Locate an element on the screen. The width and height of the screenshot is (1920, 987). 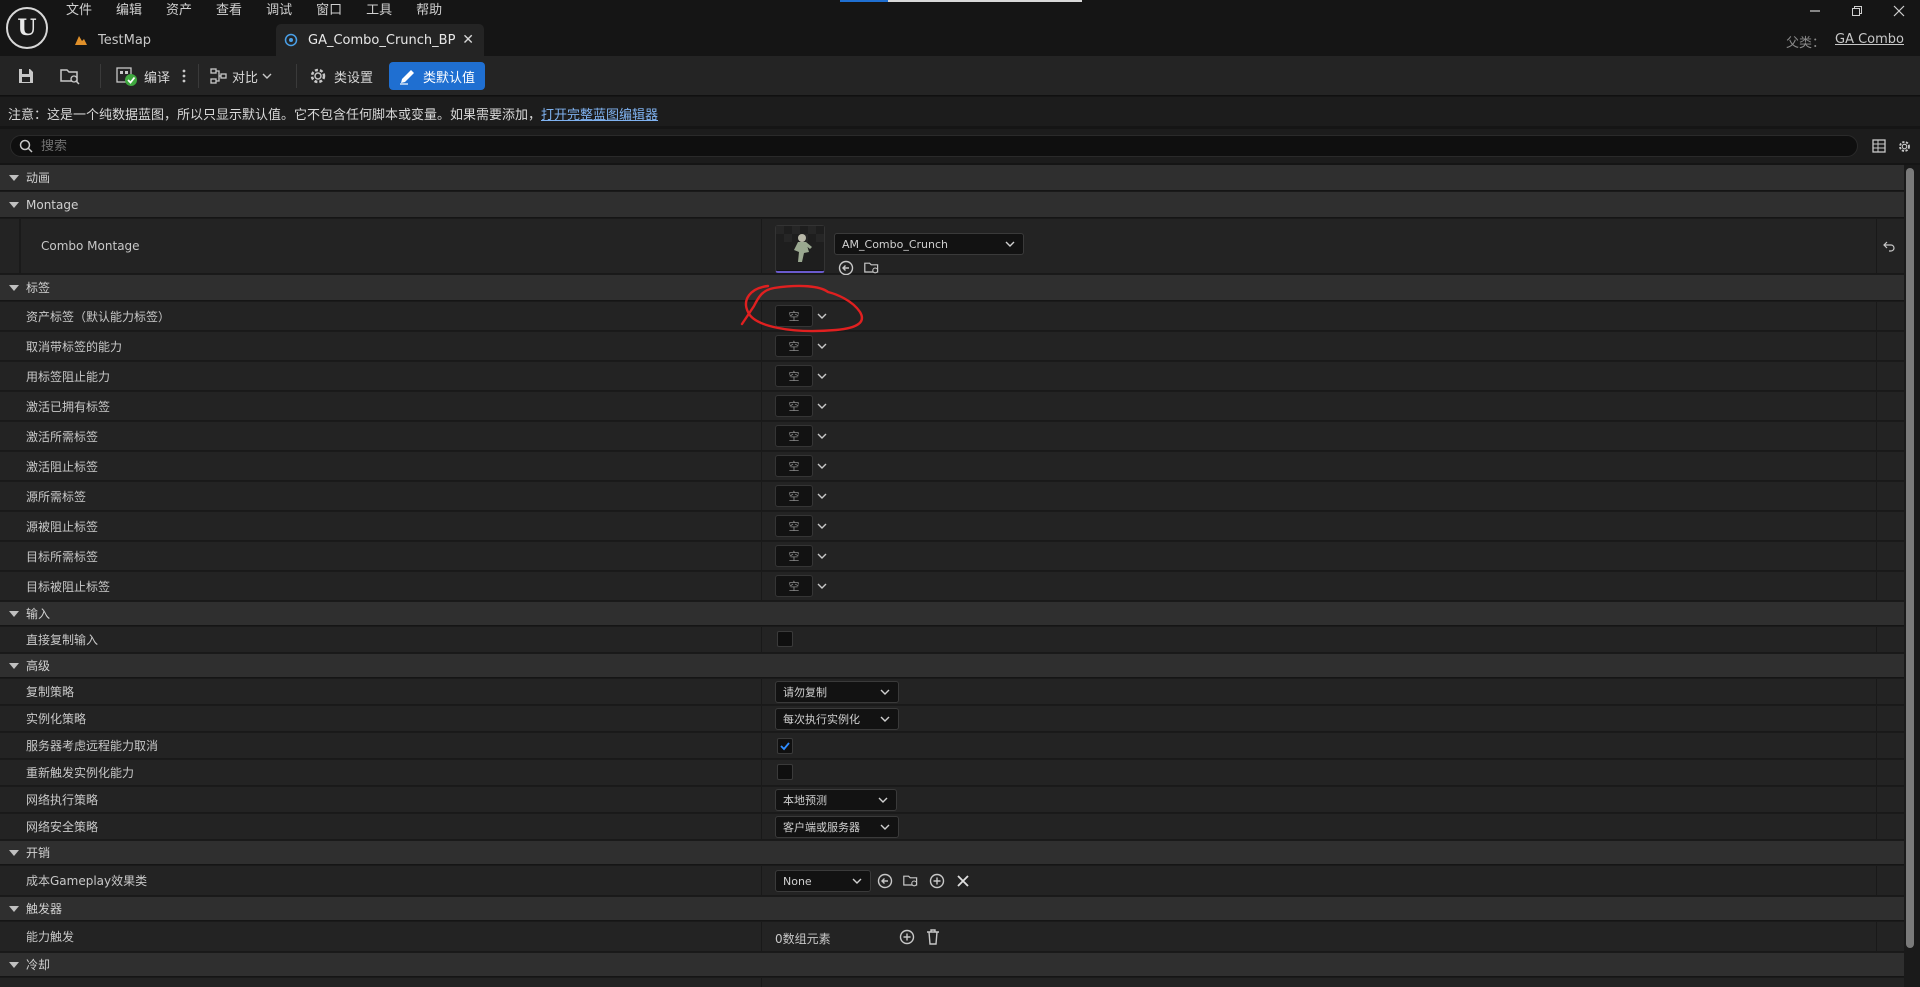
open-full-editor-link: 打开完整蓝图编辑器 is located at coordinates (599, 115).